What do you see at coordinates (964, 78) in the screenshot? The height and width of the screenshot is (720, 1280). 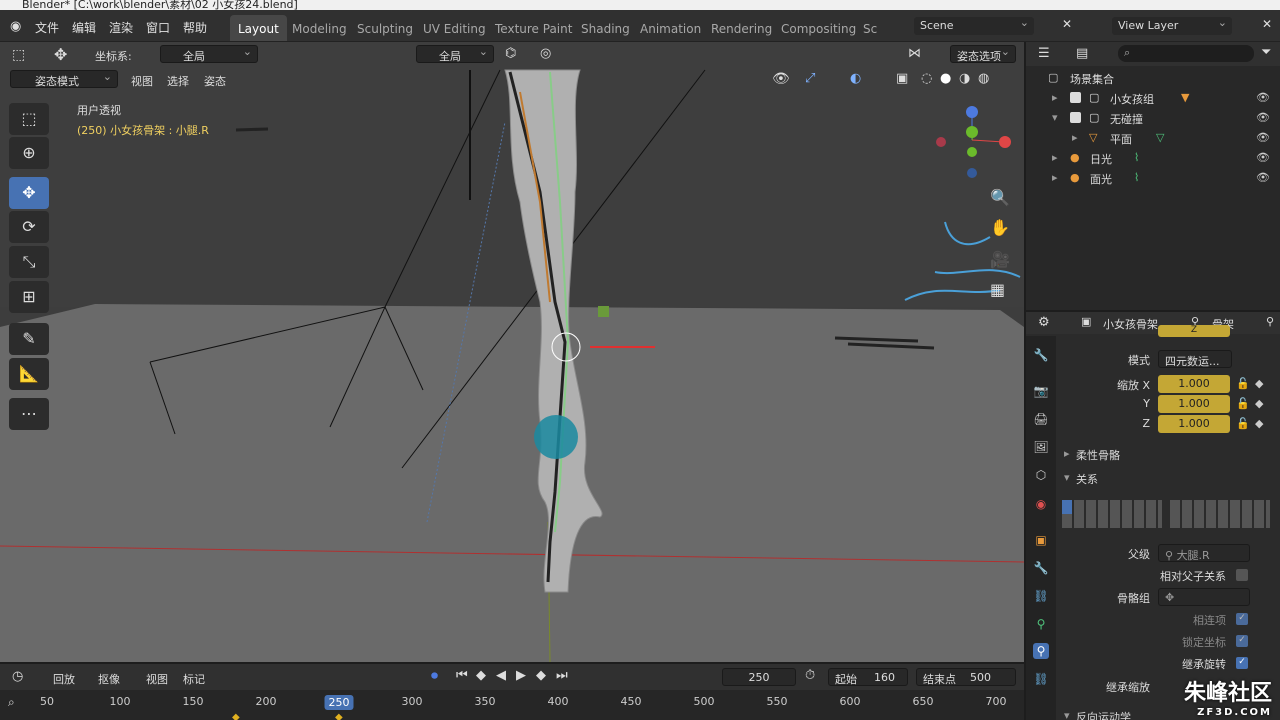 I see `material-shading-icon: ◑` at bounding box center [964, 78].